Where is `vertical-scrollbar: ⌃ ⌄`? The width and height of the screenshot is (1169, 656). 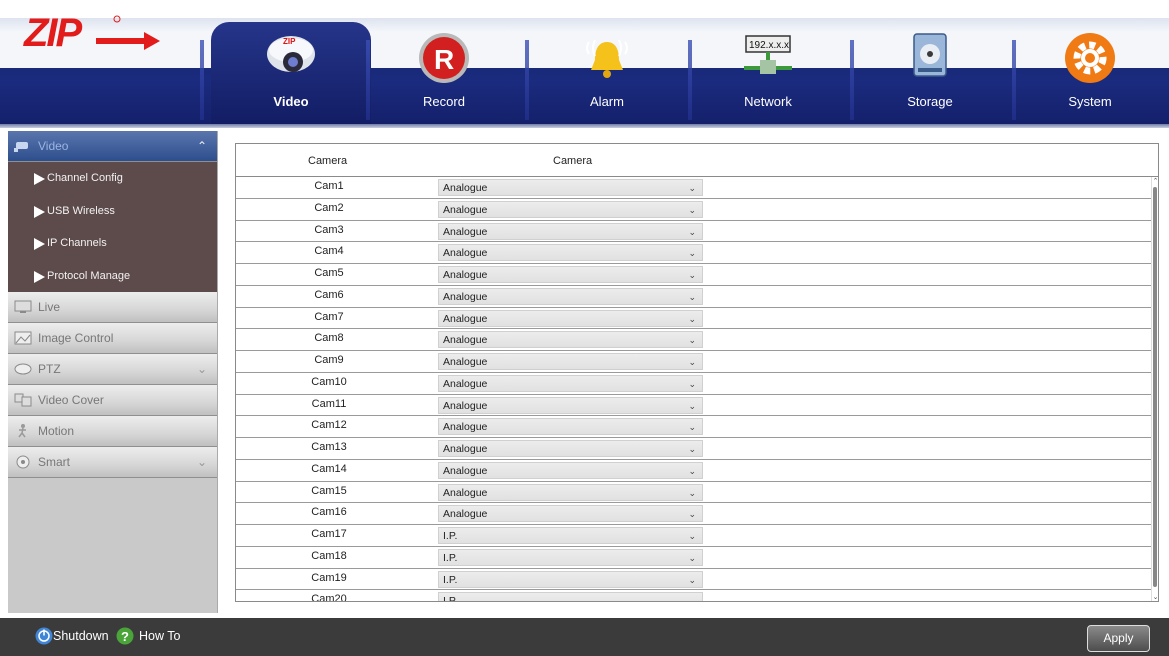
vertical-scrollbar: ⌃ ⌄ is located at coordinates (1154, 389).